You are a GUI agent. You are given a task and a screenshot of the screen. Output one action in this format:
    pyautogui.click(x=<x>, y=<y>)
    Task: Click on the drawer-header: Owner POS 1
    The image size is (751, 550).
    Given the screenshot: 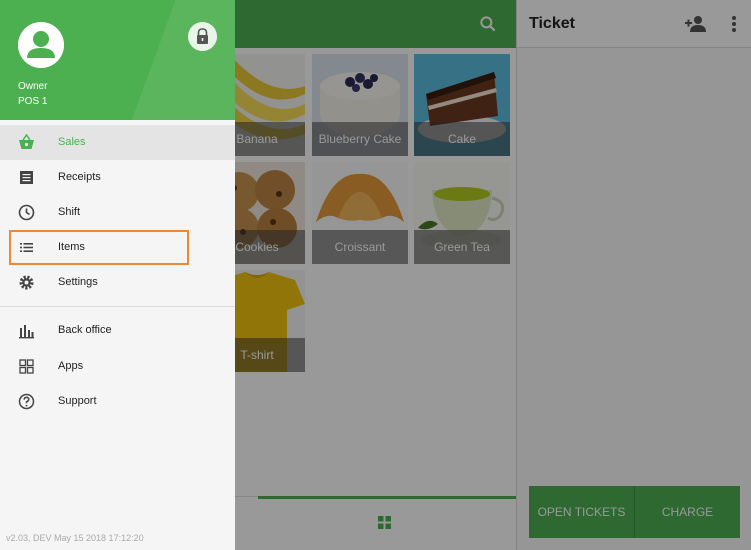 What is the action you would take?
    pyautogui.click(x=117, y=60)
    